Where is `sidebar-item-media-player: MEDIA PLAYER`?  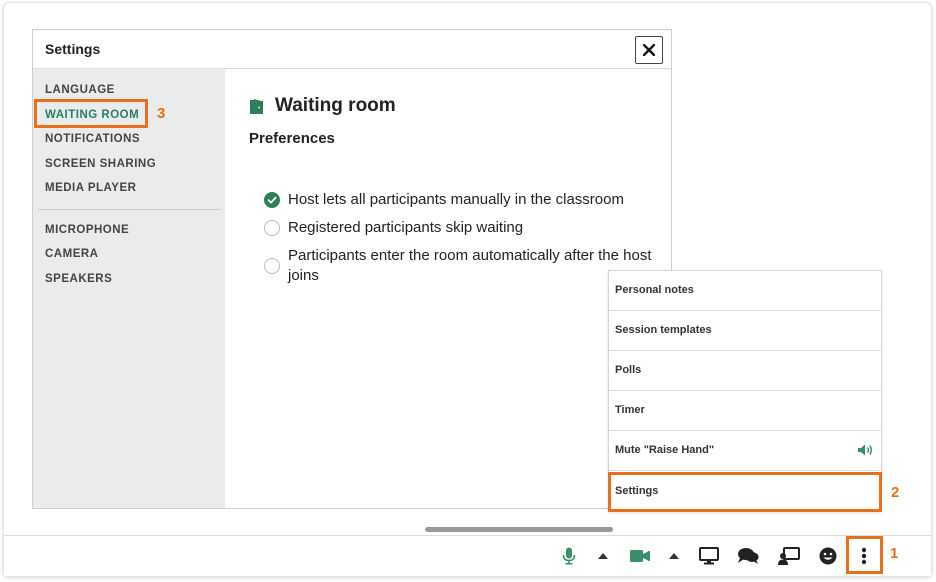 sidebar-item-media-player: MEDIA PLAYER is located at coordinates (90, 188).